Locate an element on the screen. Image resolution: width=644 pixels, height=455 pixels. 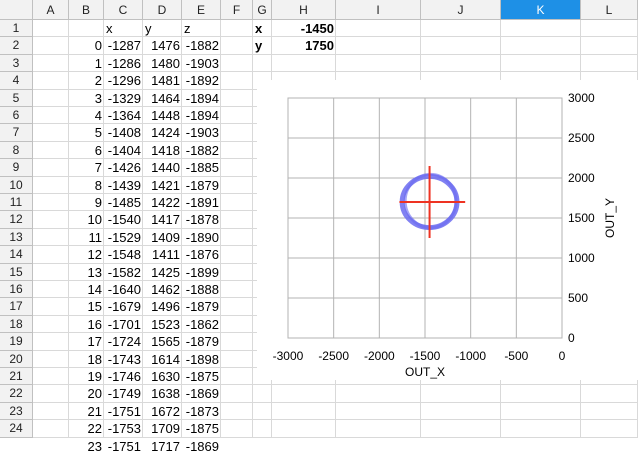
cell-value: 23 is located at coordinates (86, 446).